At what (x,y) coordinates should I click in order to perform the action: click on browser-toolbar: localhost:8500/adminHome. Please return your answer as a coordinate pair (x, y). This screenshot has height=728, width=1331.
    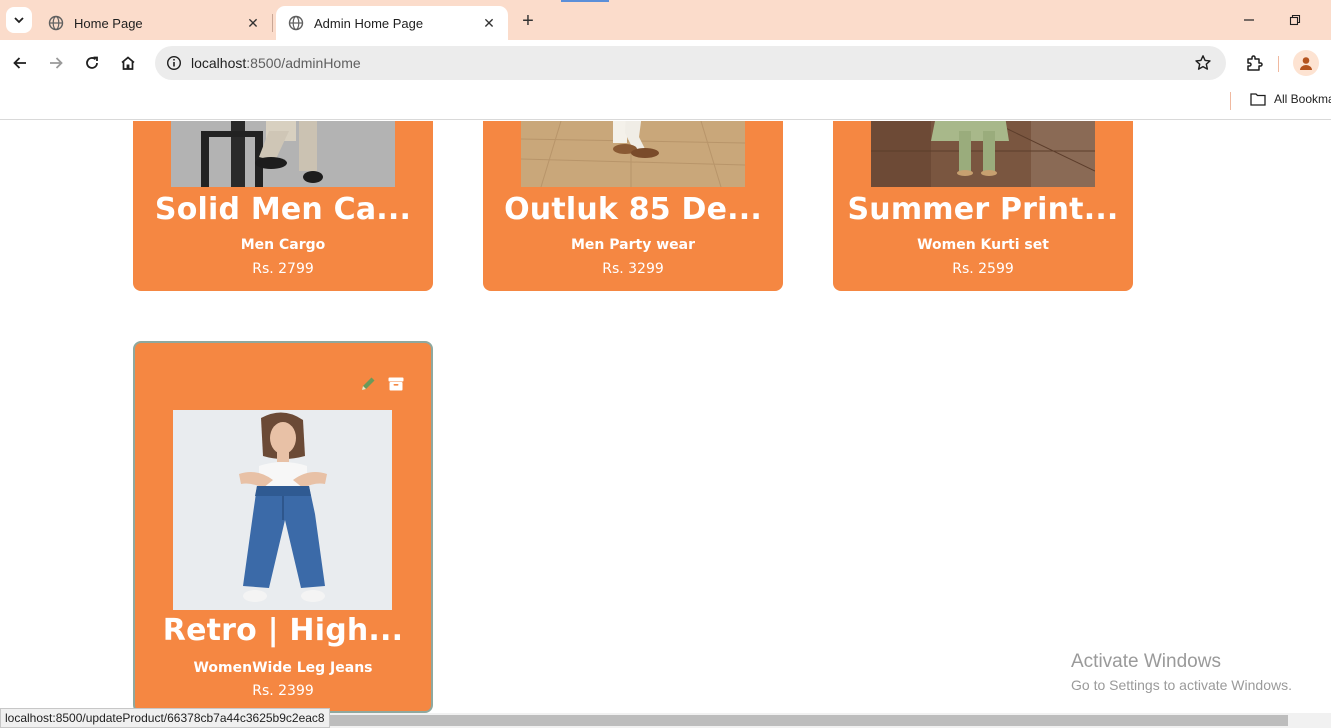
    Looking at the image, I should click on (665, 63).